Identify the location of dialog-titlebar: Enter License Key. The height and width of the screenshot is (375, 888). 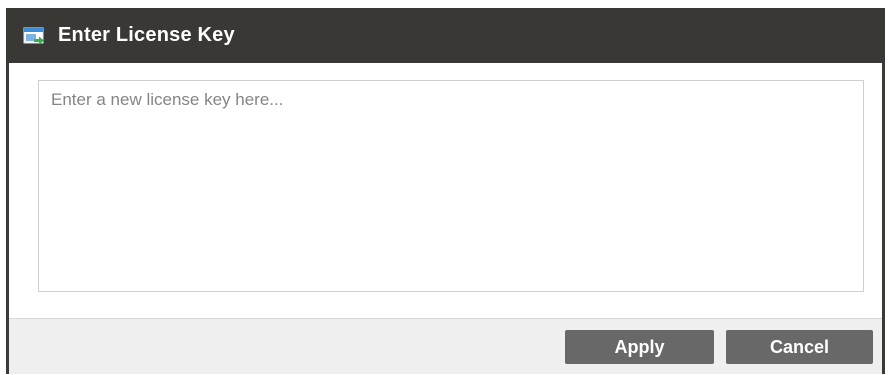
(445, 35).